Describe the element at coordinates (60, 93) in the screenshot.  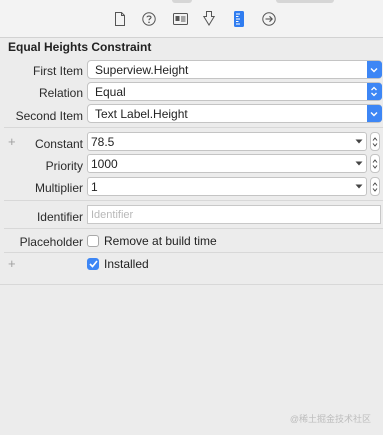
I see `relation-label: Relation` at that location.